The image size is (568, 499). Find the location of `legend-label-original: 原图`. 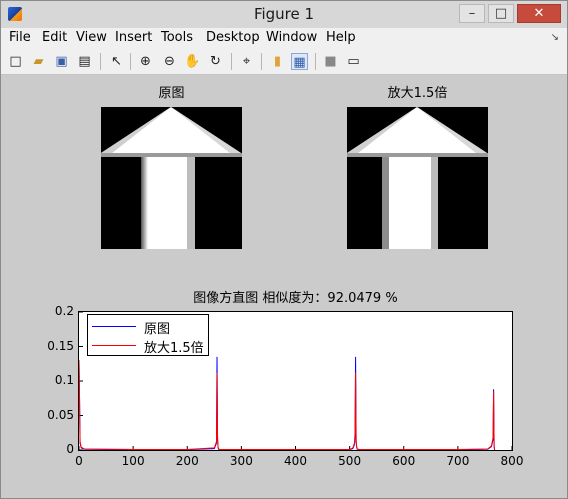

legend-label-original: 原图 is located at coordinates (157, 329).